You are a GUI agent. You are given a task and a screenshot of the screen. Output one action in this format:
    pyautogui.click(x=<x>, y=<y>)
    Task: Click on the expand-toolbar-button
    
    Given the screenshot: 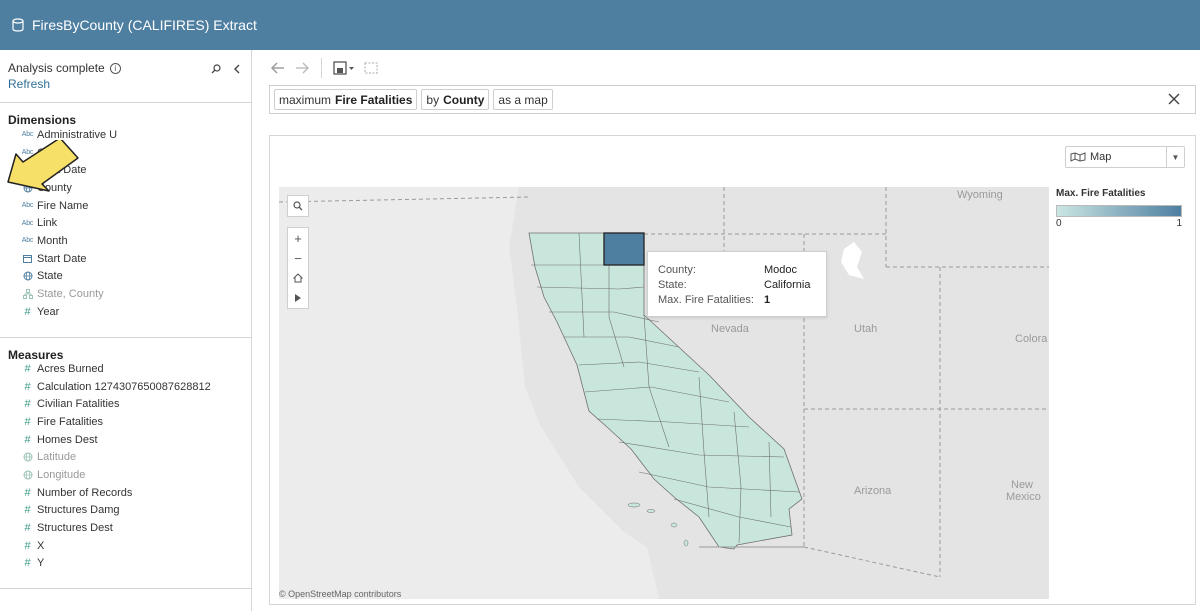 What is the action you would take?
    pyautogui.click(x=298, y=298)
    